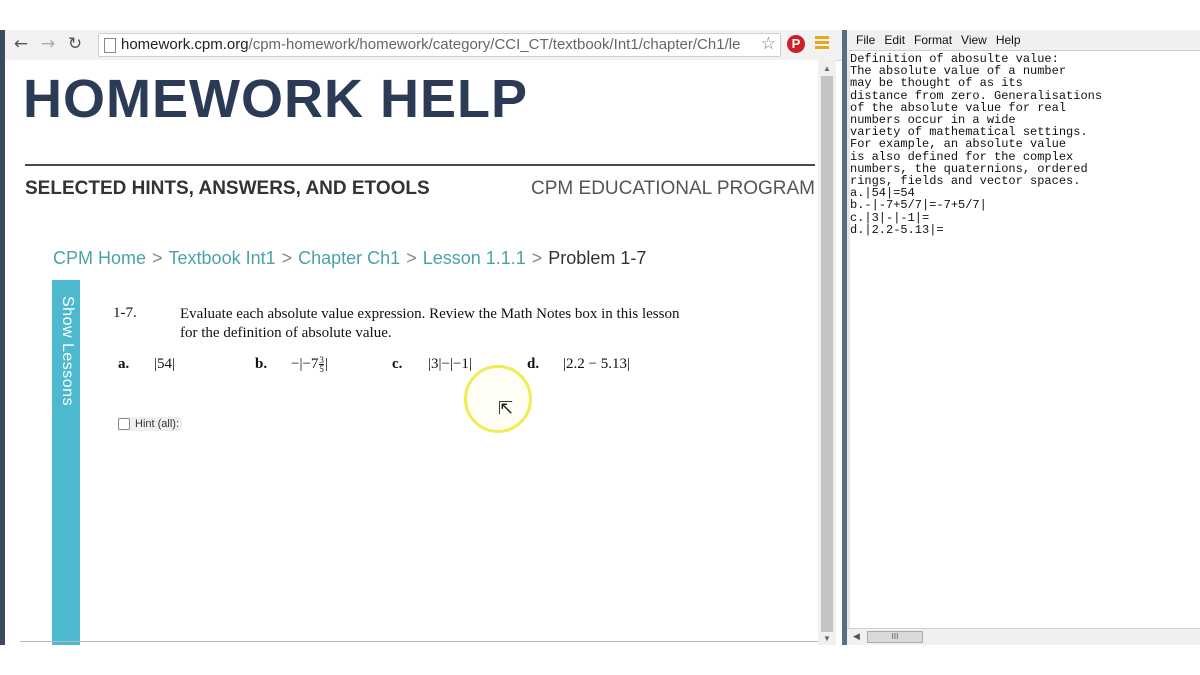 This screenshot has height=675, width=1200. Describe the element at coordinates (827, 68) in the screenshot. I see `scroll-up-icon: ▲` at that location.